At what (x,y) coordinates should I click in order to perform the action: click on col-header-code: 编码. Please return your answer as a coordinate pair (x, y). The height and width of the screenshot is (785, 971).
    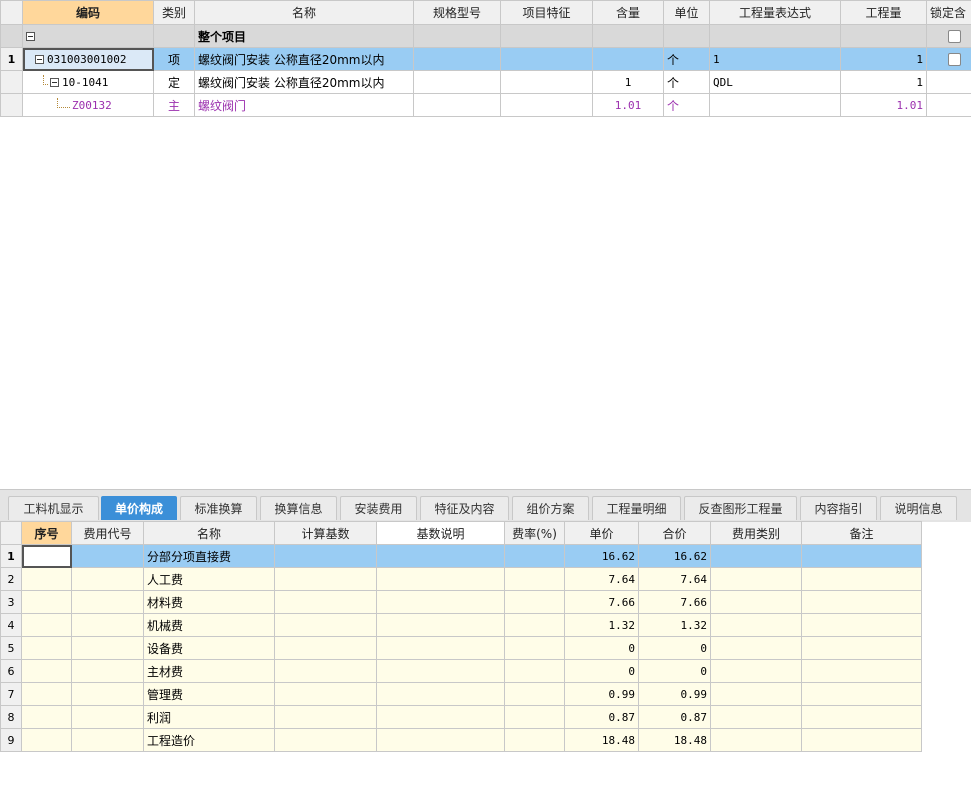
    Looking at the image, I should click on (88, 12).